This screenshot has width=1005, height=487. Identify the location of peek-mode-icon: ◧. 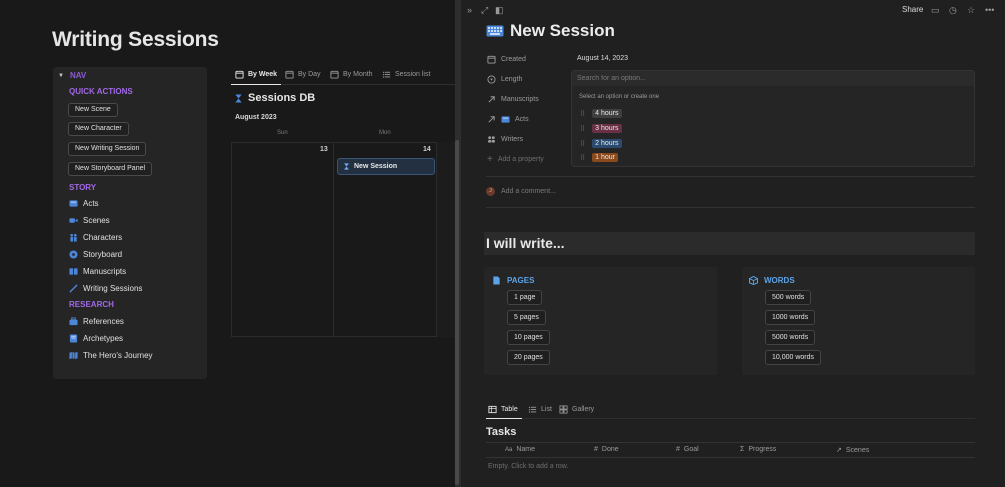
(499, 10).